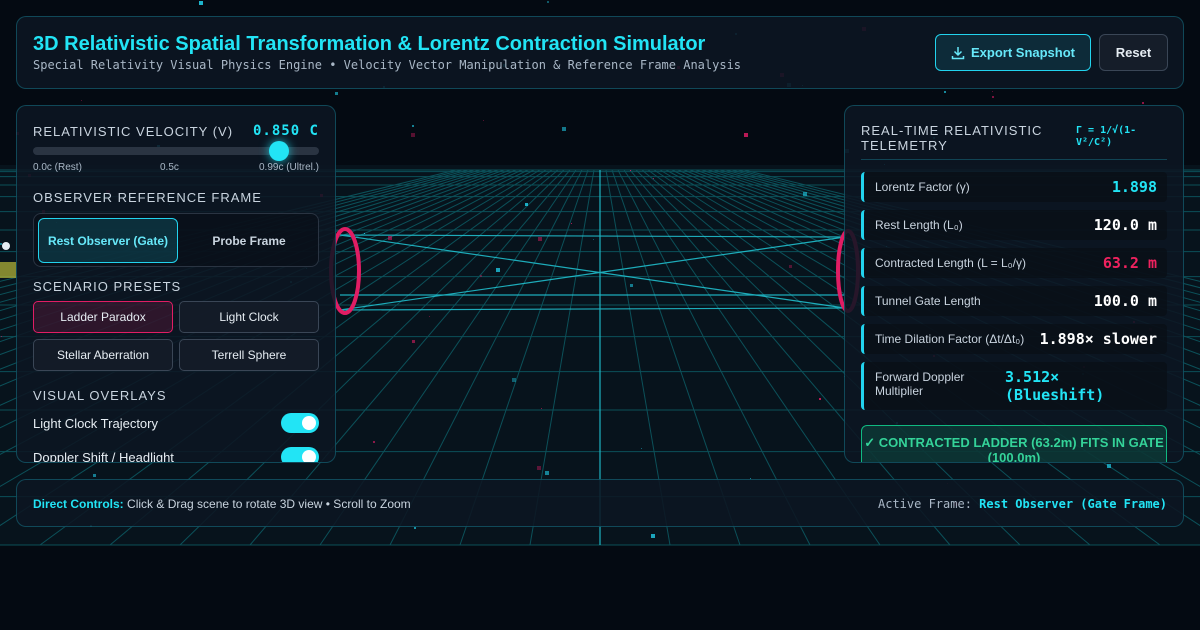  Describe the element at coordinates (103, 317) in the screenshot. I see `preset-ladder-paradox: Ladder Paradox` at that location.